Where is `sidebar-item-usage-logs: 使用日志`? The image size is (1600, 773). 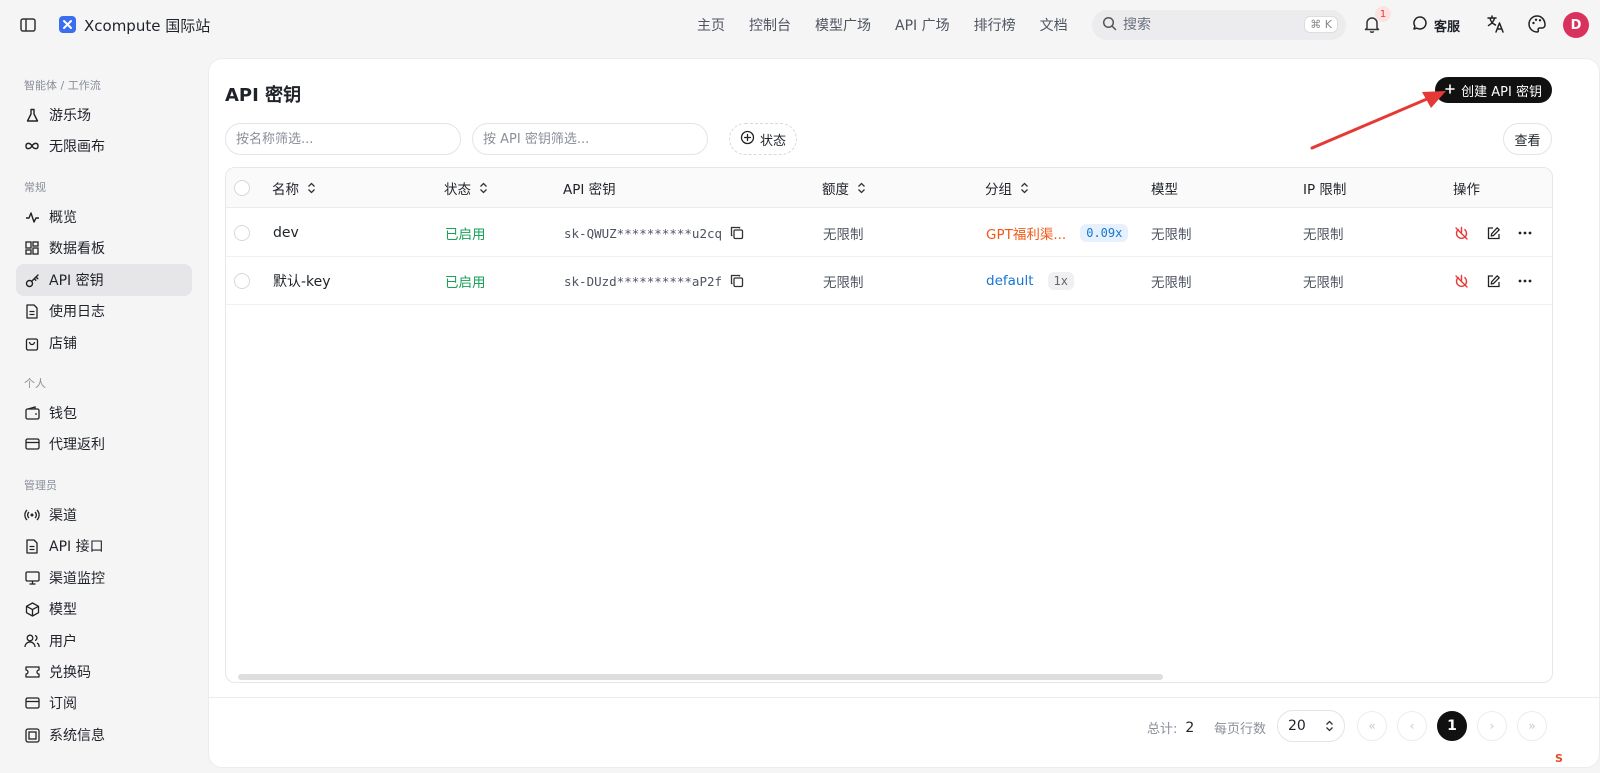 sidebar-item-usage-logs: 使用日志 is located at coordinates (104, 311).